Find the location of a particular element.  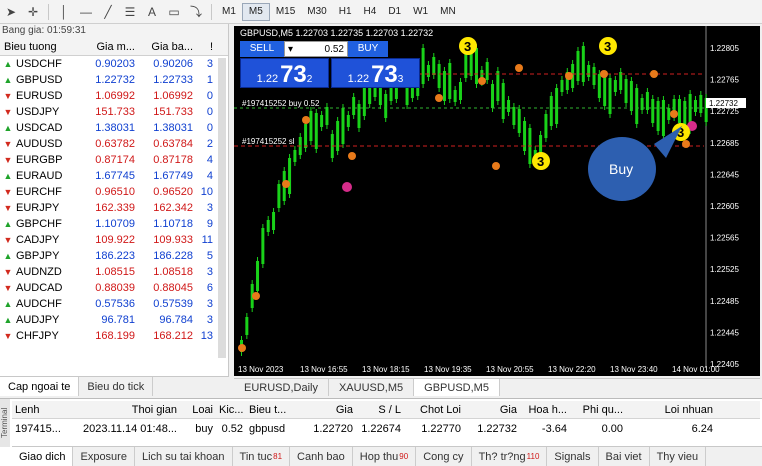

bid-price: 1.38031 is located at coordinates (115, 128).